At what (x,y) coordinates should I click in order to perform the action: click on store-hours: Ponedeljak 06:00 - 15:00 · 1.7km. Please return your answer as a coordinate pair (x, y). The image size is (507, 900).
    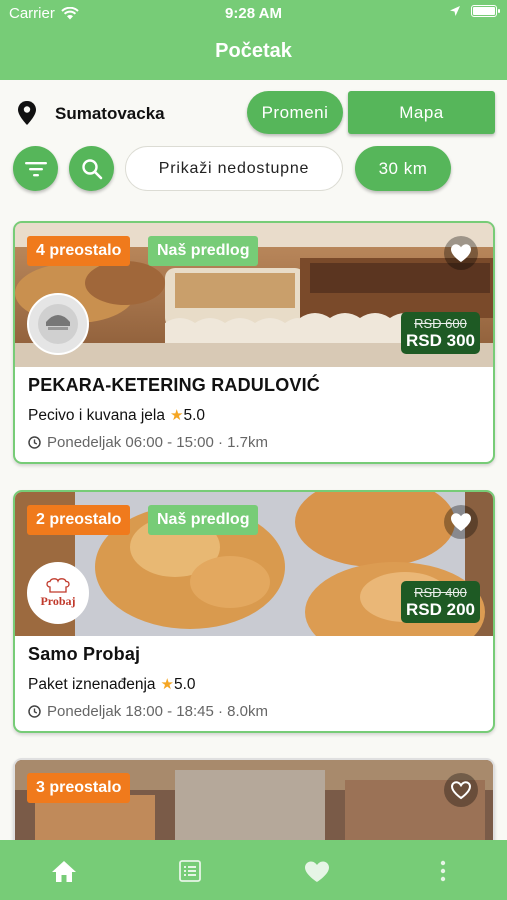
    Looking at the image, I should click on (157, 442).